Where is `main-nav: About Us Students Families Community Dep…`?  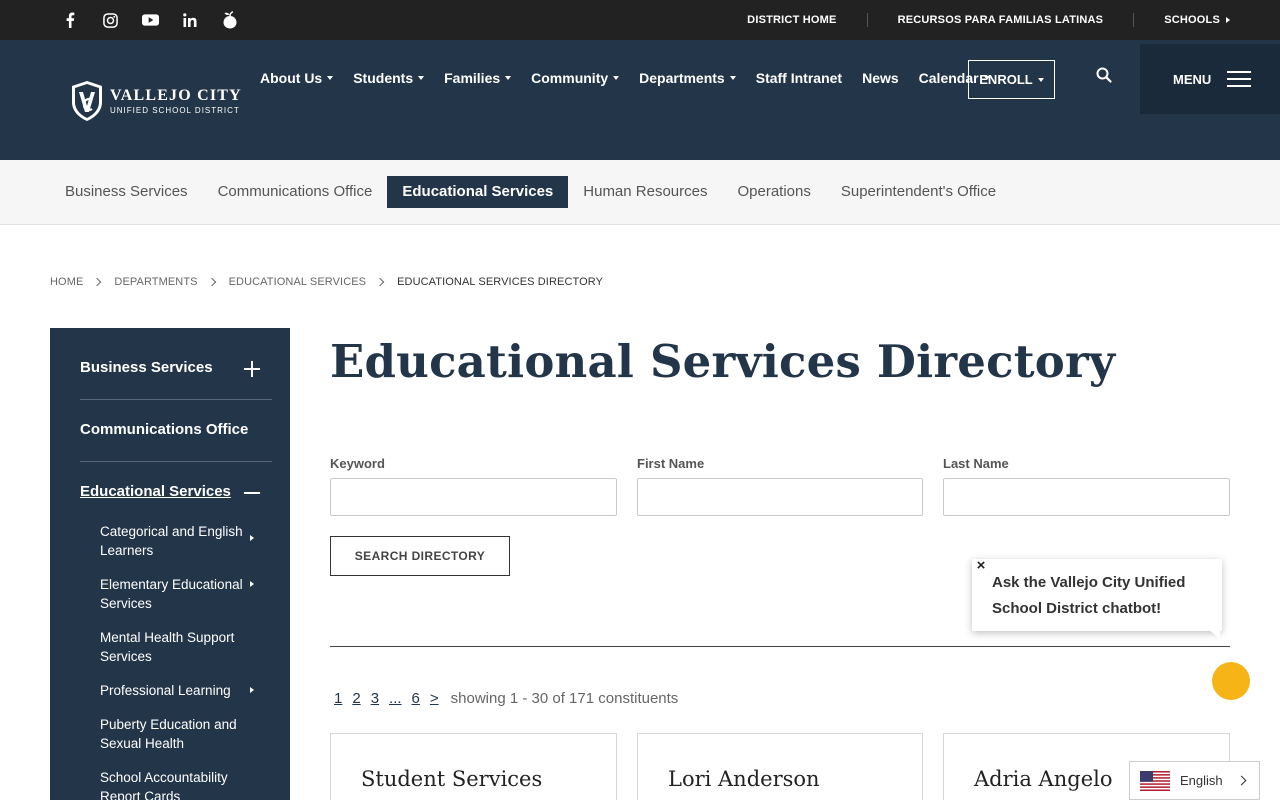
main-nav: About Us Students Families Community Dep… is located at coordinates (635, 78).